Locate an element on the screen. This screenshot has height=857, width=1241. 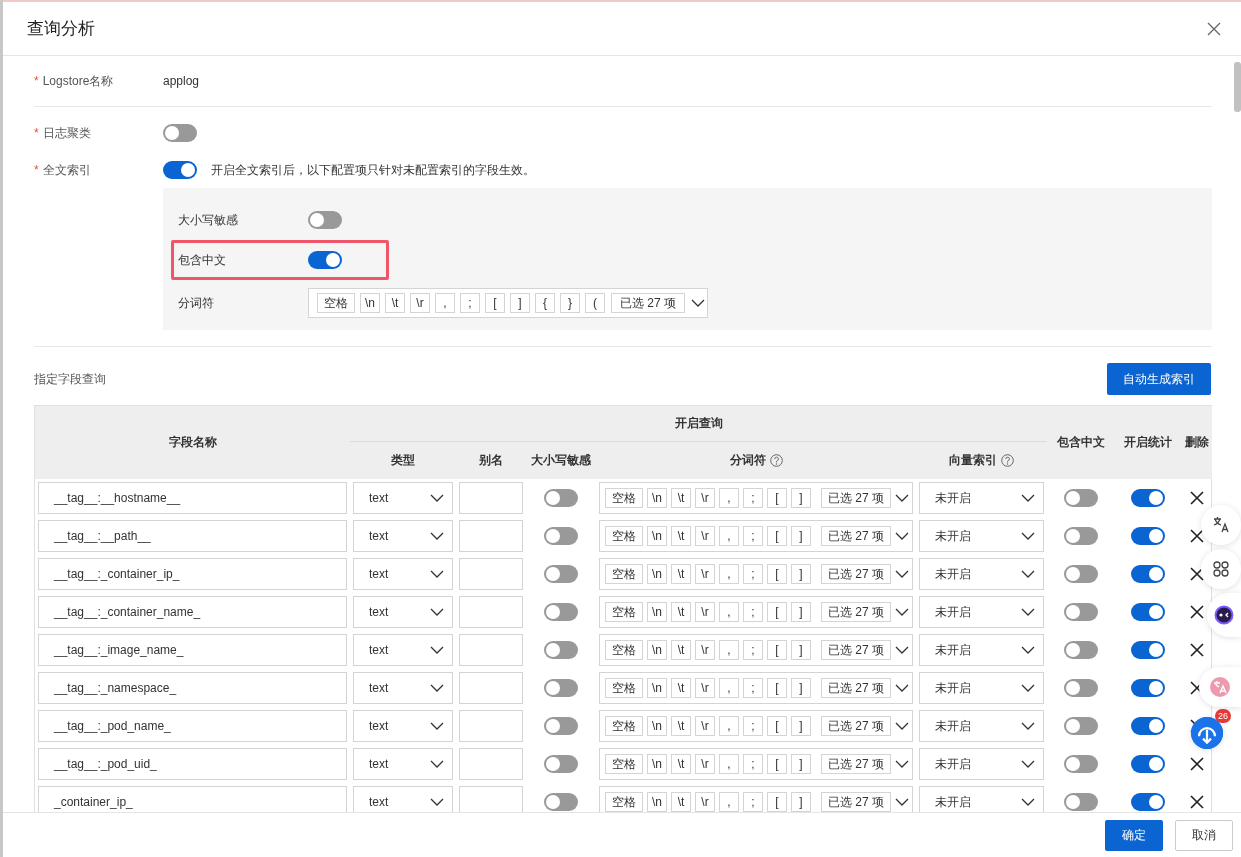
field-name-input: __tag__:_image_name_ is located at coordinates (192, 650).